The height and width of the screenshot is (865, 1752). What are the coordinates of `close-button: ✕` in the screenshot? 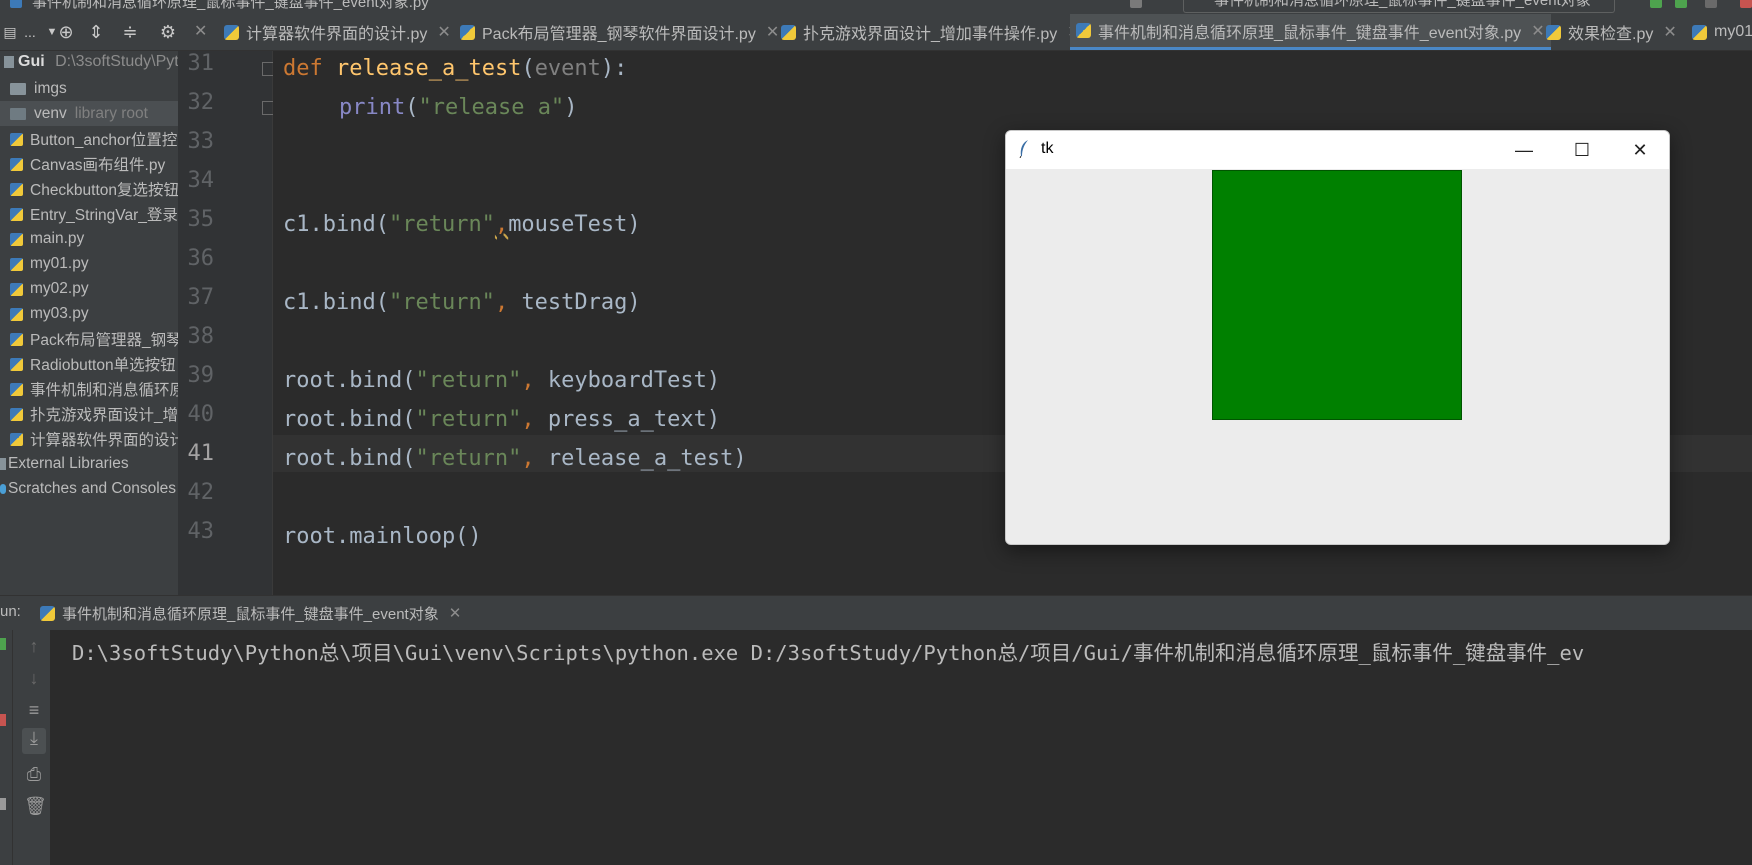 It's located at (1640, 150).